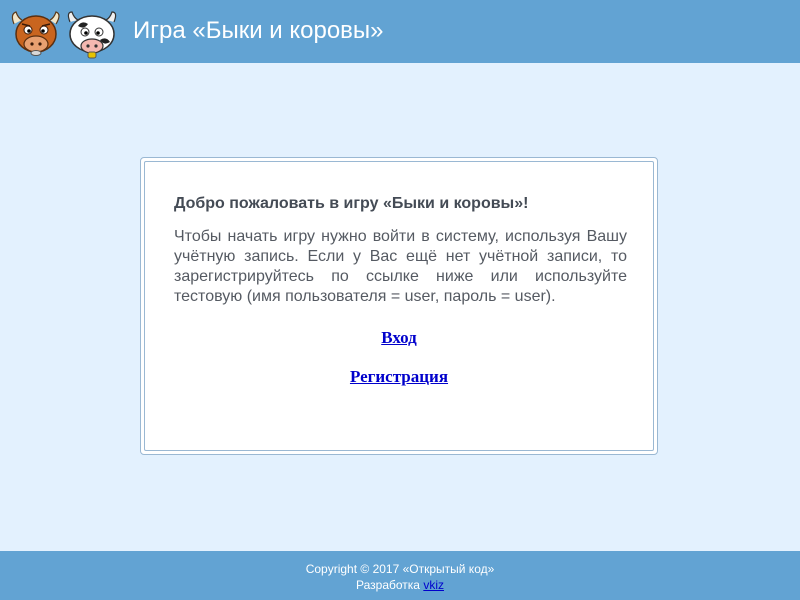  What do you see at coordinates (92, 35) in the screenshot?
I see `cow-icon` at bounding box center [92, 35].